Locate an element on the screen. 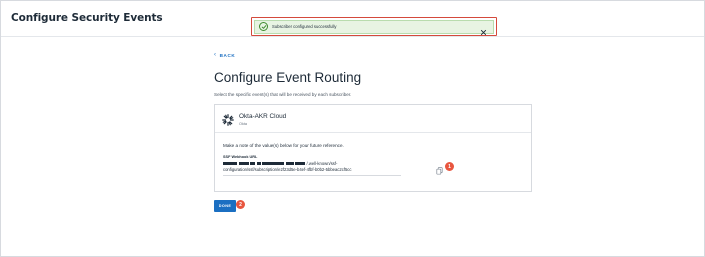  okta-logo is located at coordinates (228, 119).